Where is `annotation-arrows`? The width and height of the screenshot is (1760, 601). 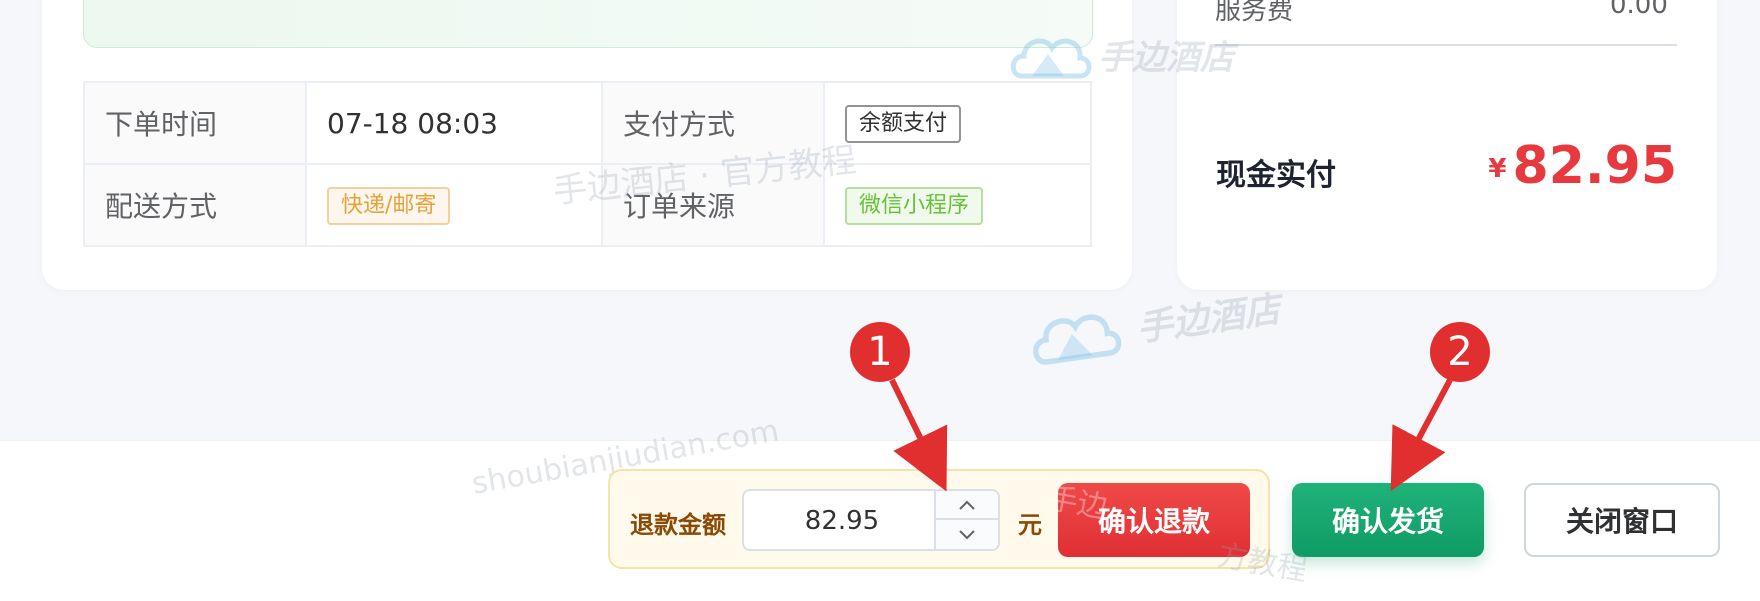
annotation-arrows is located at coordinates (1171, 435).